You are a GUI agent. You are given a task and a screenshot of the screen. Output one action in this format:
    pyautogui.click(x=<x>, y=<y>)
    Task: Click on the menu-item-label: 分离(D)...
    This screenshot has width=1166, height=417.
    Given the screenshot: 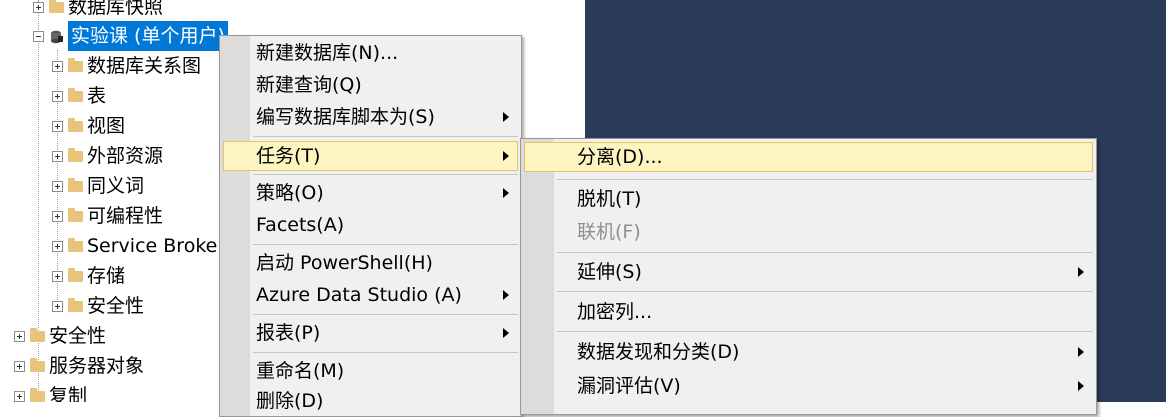 What is the action you would take?
    pyautogui.click(x=620, y=157)
    